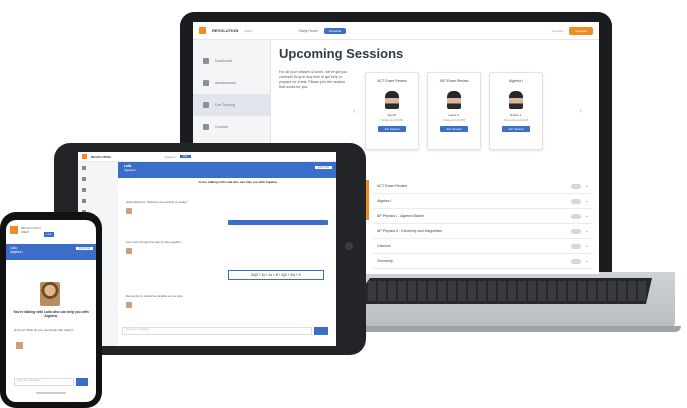 The width and height of the screenshot is (687, 408). I want to click on sidebar-item-assessments: Assessments, so click(231, 83).